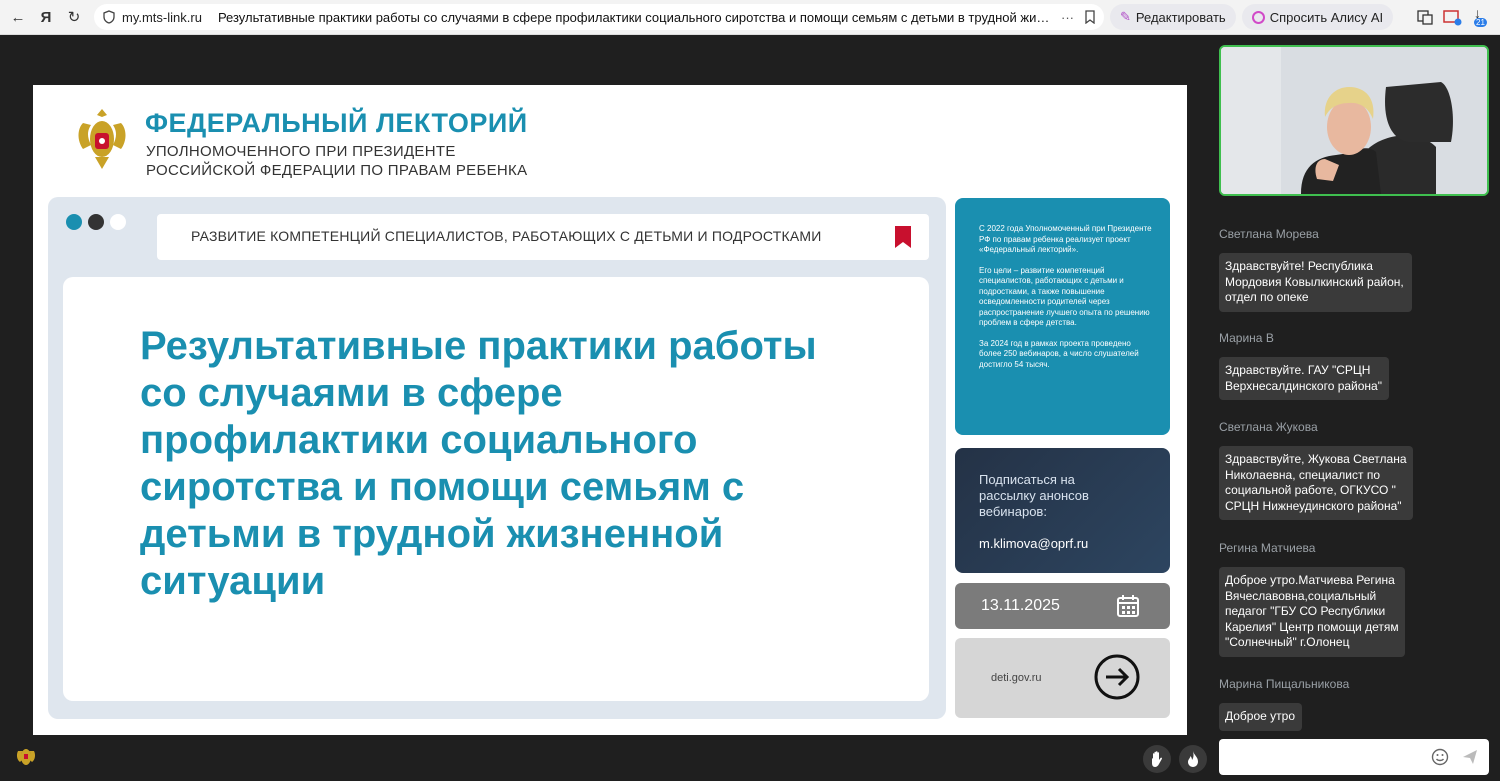  I want to click on reactions-button, so click(1193, 759).